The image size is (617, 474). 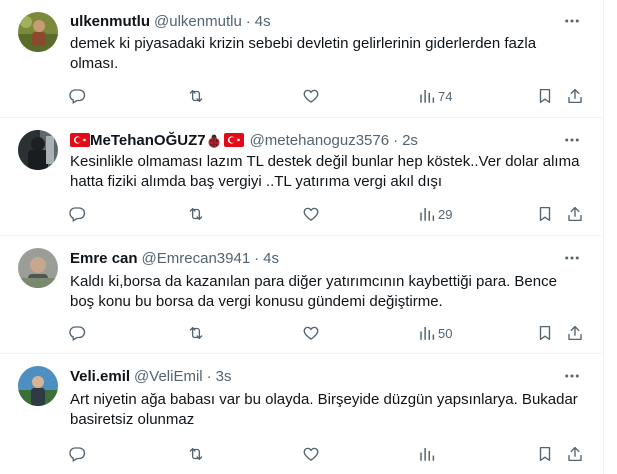 I want to click on ladybug-icon, so click(x=214, y=140).